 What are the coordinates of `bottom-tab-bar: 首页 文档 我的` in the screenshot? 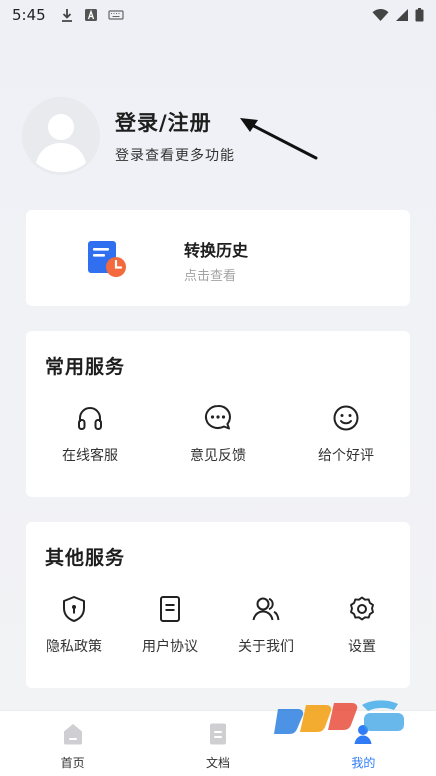 It's located at (218, 743).